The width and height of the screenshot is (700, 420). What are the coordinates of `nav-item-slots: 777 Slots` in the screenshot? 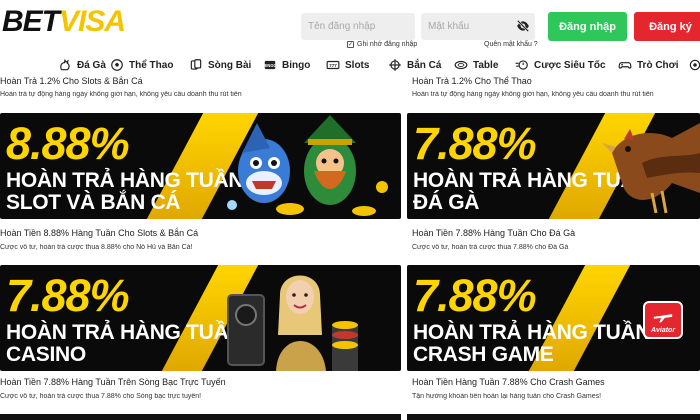 It's located at (347, 65).